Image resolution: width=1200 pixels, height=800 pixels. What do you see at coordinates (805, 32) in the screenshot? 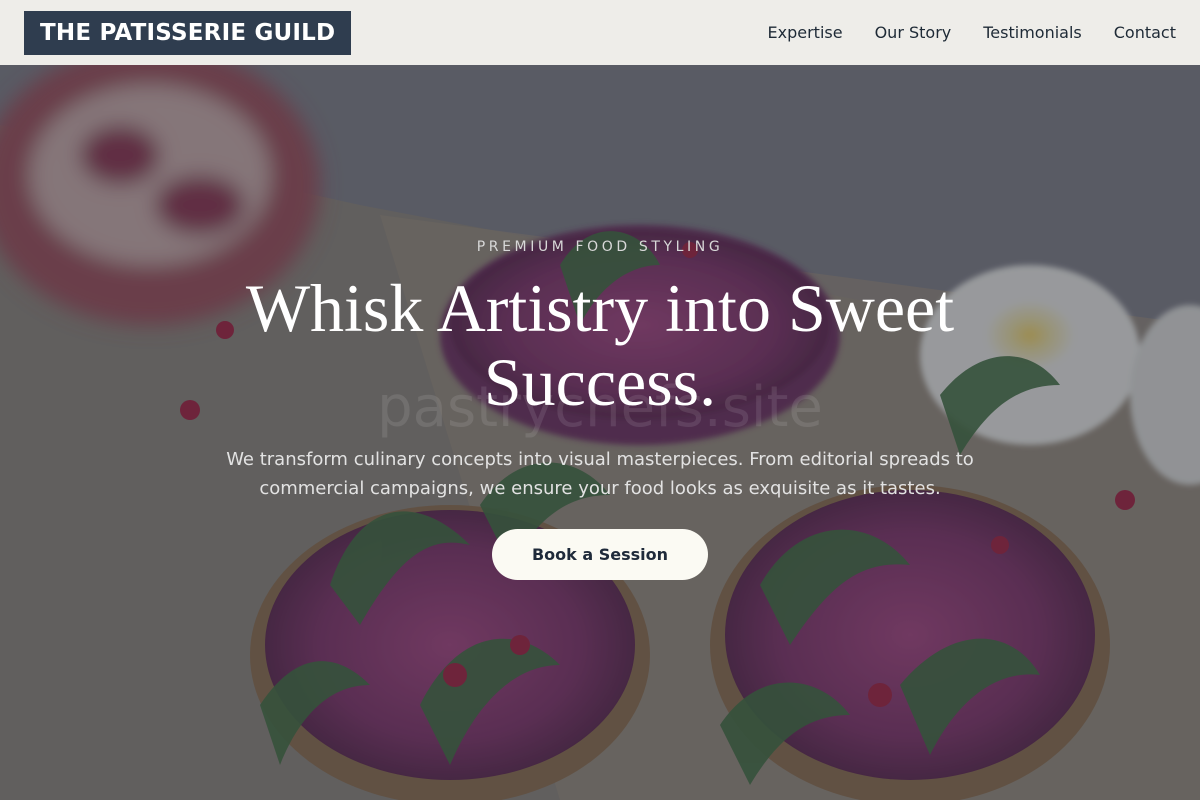
I see `nav-link-expertise: Expertise` at bounding box center [805, 32].